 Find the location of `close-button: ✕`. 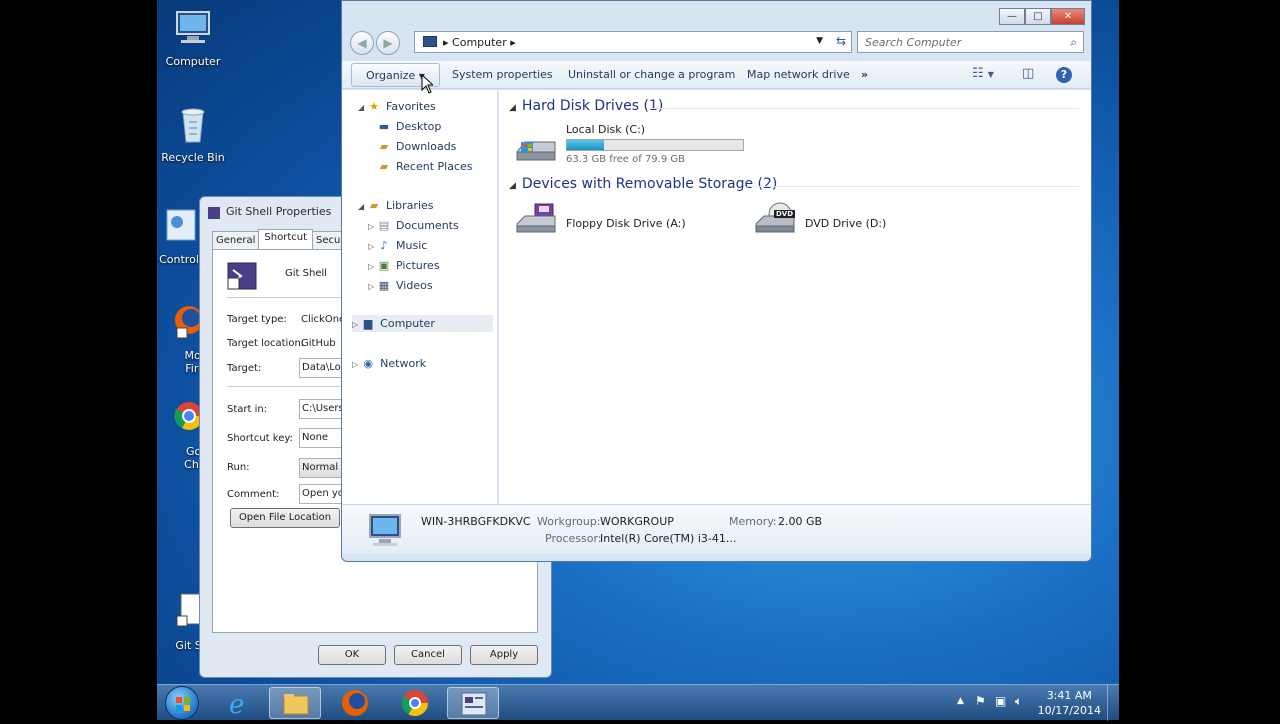

close-button: ✕ is located at coordinates (1068, 16).